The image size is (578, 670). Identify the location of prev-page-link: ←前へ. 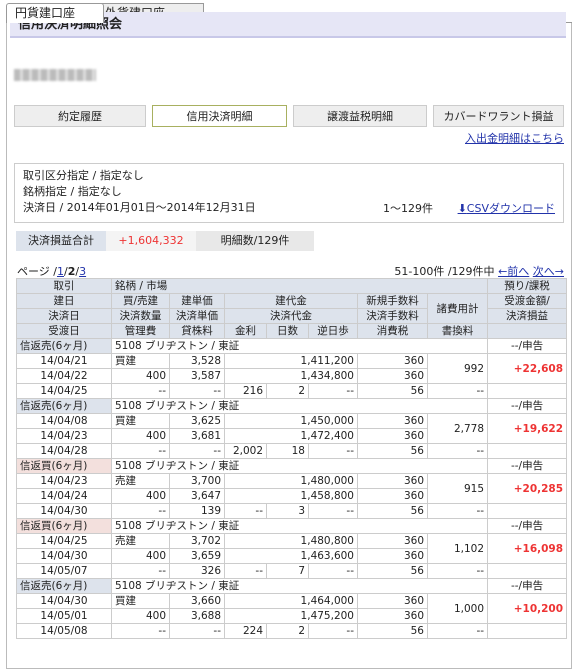
(513, 271).